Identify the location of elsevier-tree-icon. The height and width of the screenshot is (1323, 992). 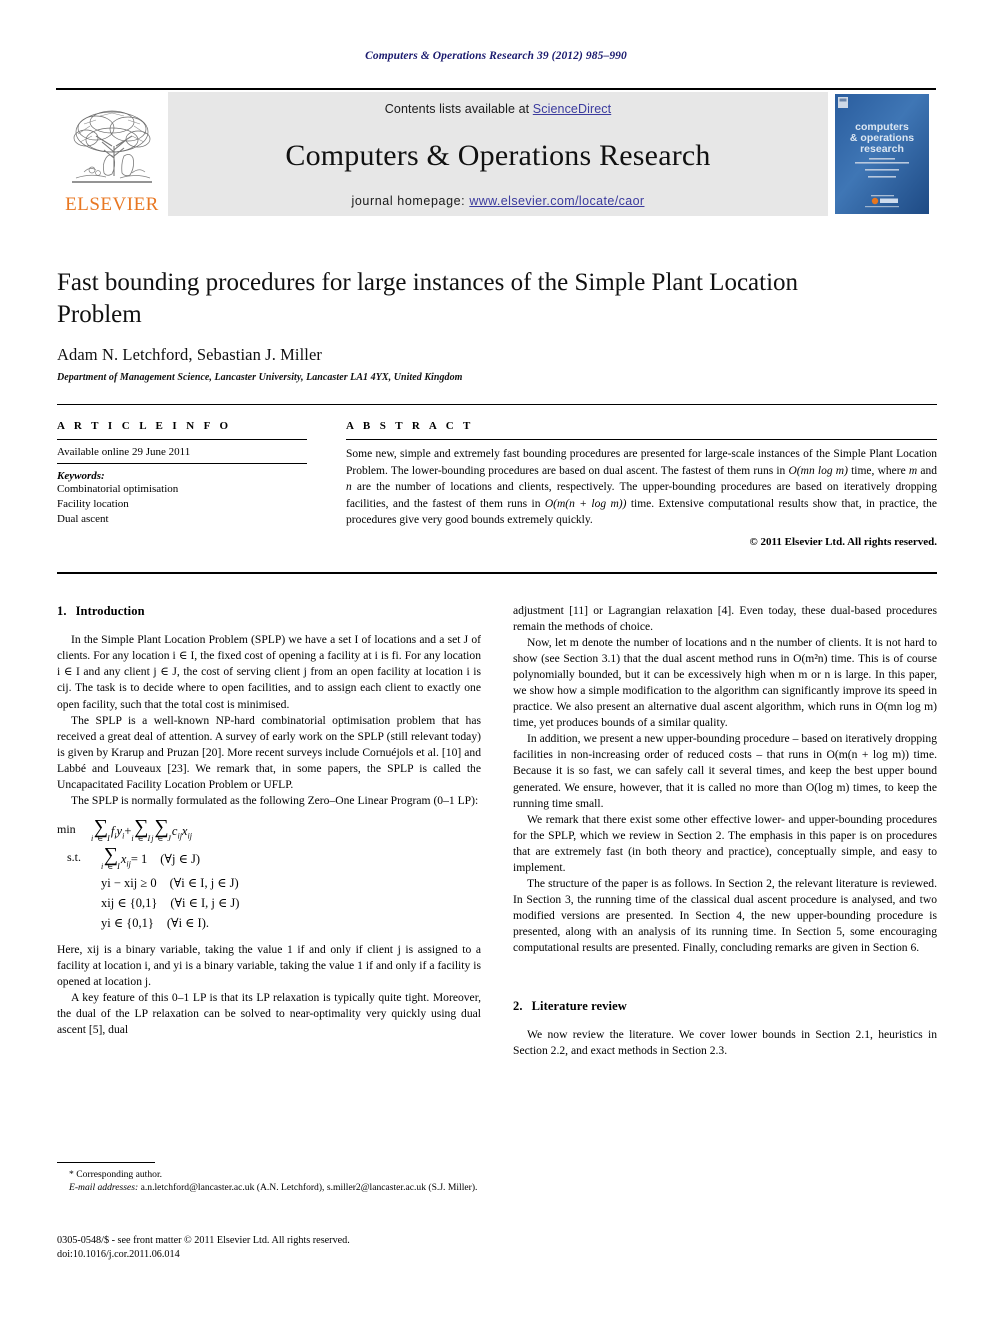
(112, 146).